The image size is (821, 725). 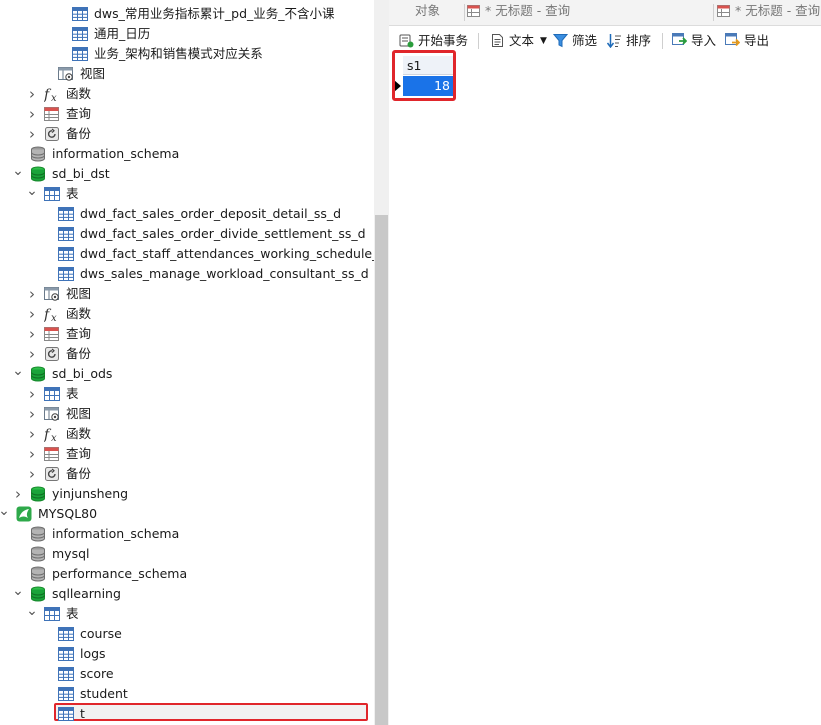 I want to click on tree-item: › 表, so click(x=187, y=394).